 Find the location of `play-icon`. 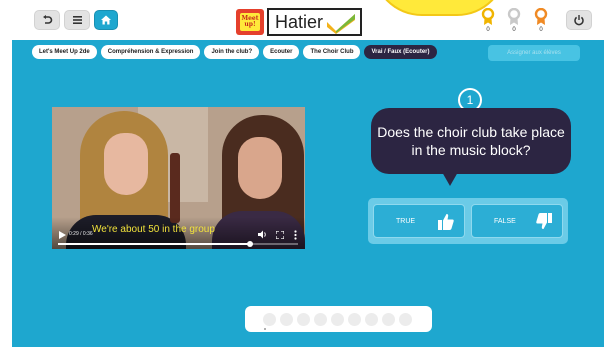

play-icon is located at coordinates (62, 235).